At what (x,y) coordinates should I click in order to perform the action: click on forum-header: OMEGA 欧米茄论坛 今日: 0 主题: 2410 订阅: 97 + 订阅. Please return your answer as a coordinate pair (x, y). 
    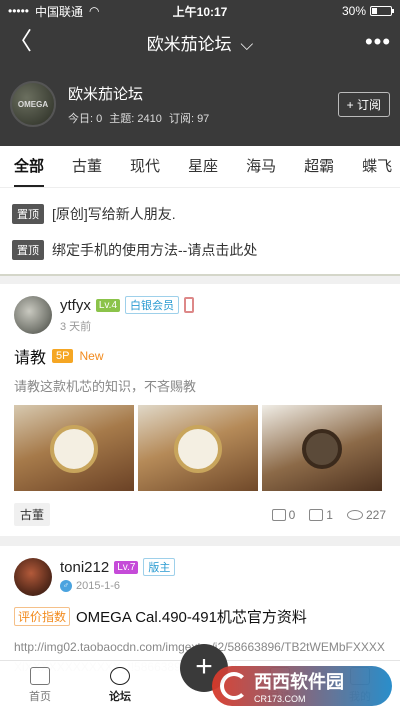
    Looking at the image, I should click on (200, 104).